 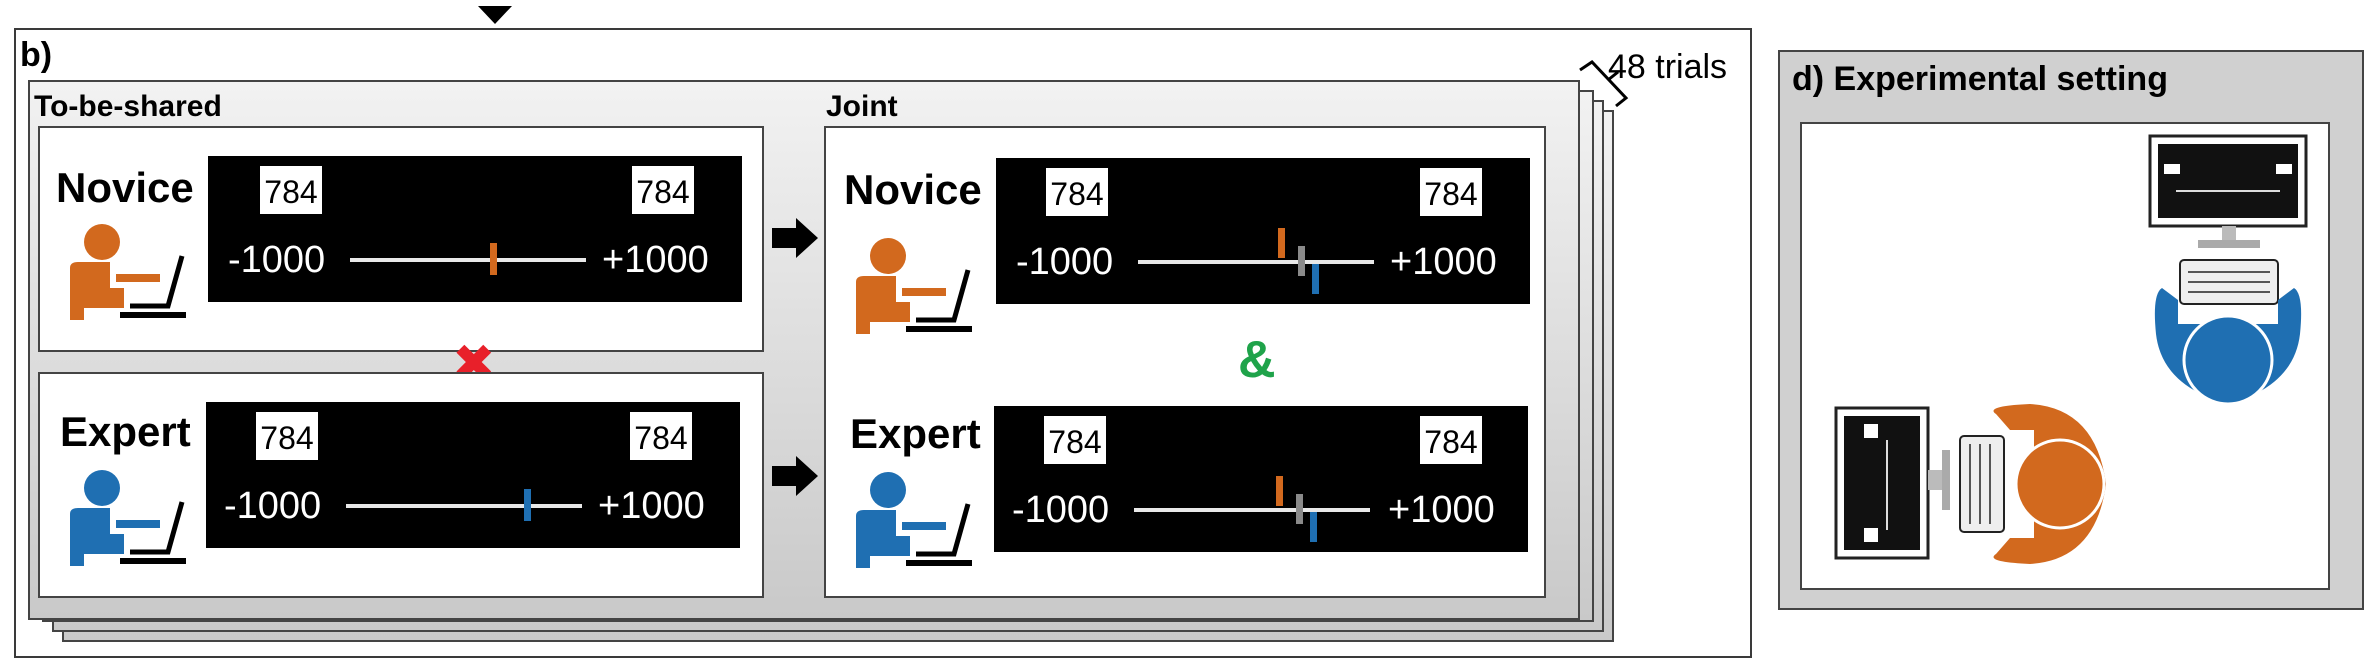 I want to click on shared-novice-left-number: 784, so click(x=291, y=190).